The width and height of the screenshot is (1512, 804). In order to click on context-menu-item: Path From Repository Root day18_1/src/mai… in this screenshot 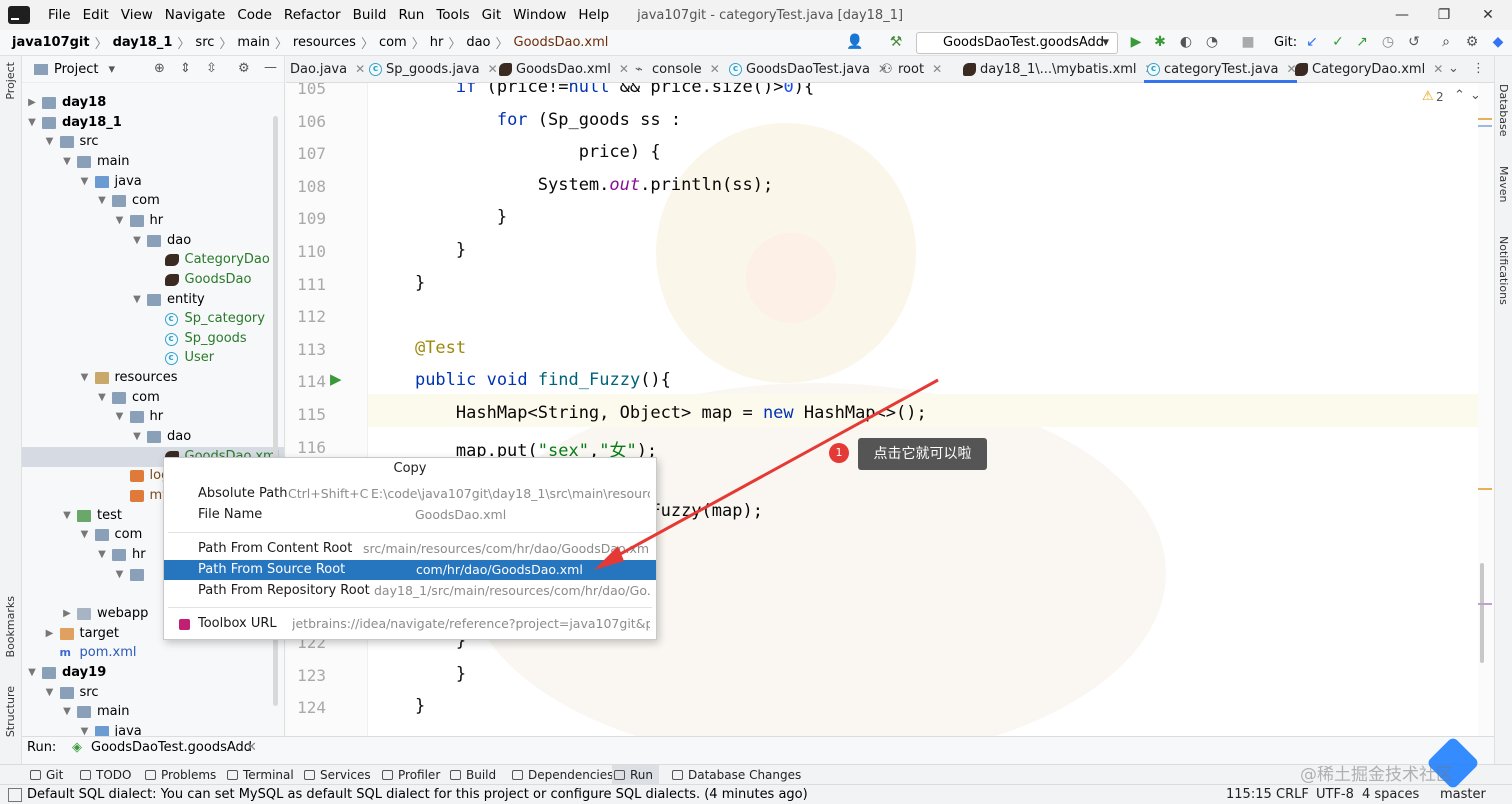, I will do `click(410, 591)`.